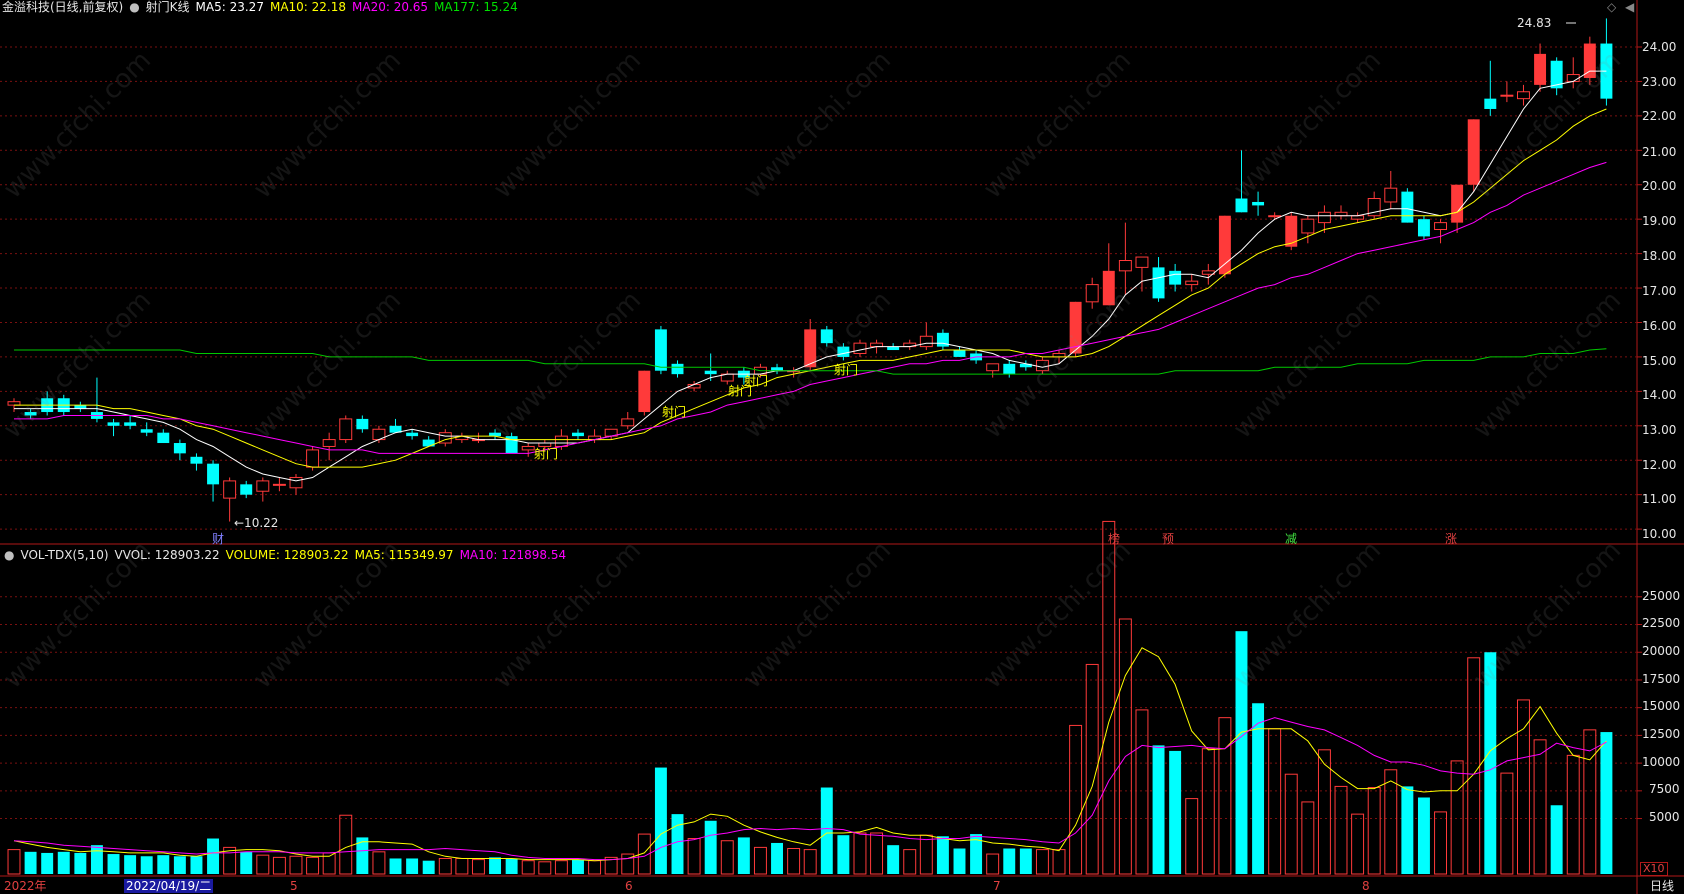 This screenshot has width=1684, height=894. Describe the element at coordinates (1664, 789) in the screenshot. I see `volume-tick: 7500` at that location.